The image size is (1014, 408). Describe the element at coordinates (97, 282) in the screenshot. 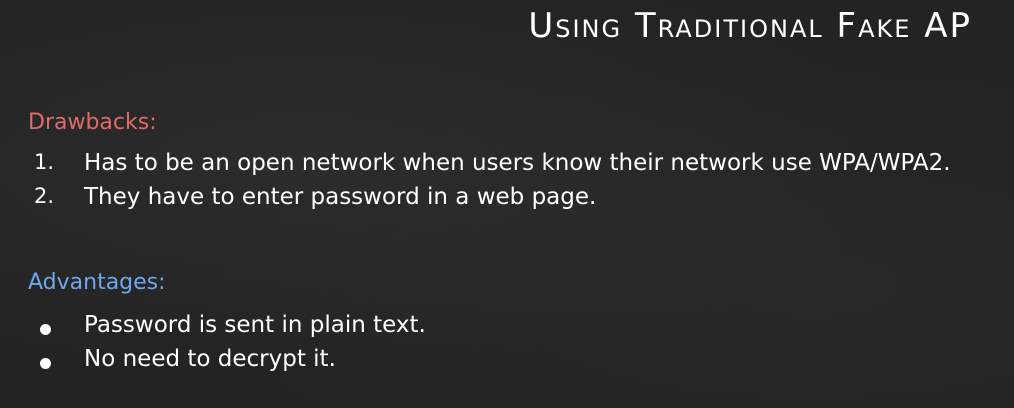

I see `advantages-heading: Advantages:` at that location.